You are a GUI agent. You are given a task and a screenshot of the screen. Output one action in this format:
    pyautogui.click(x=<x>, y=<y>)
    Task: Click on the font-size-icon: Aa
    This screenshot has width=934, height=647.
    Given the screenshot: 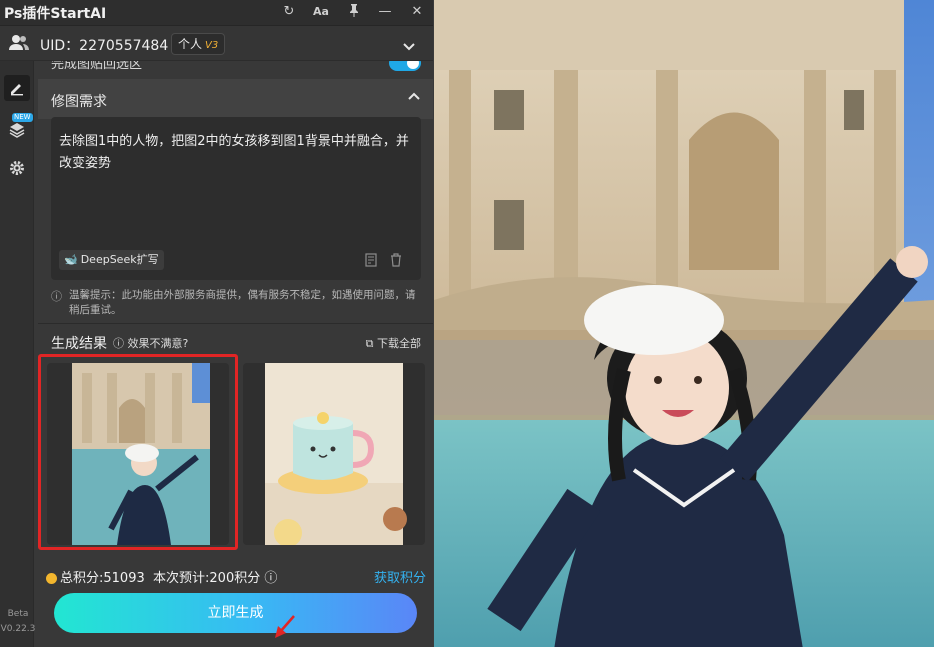 What is the action you would take?
    pyautogui.click(x=321, y=12)
    